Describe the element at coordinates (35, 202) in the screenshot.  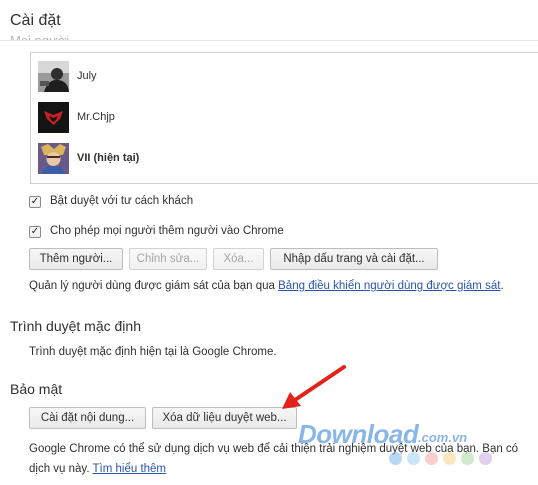
I see `guest-browsing-checkbox: ✓` at that location.